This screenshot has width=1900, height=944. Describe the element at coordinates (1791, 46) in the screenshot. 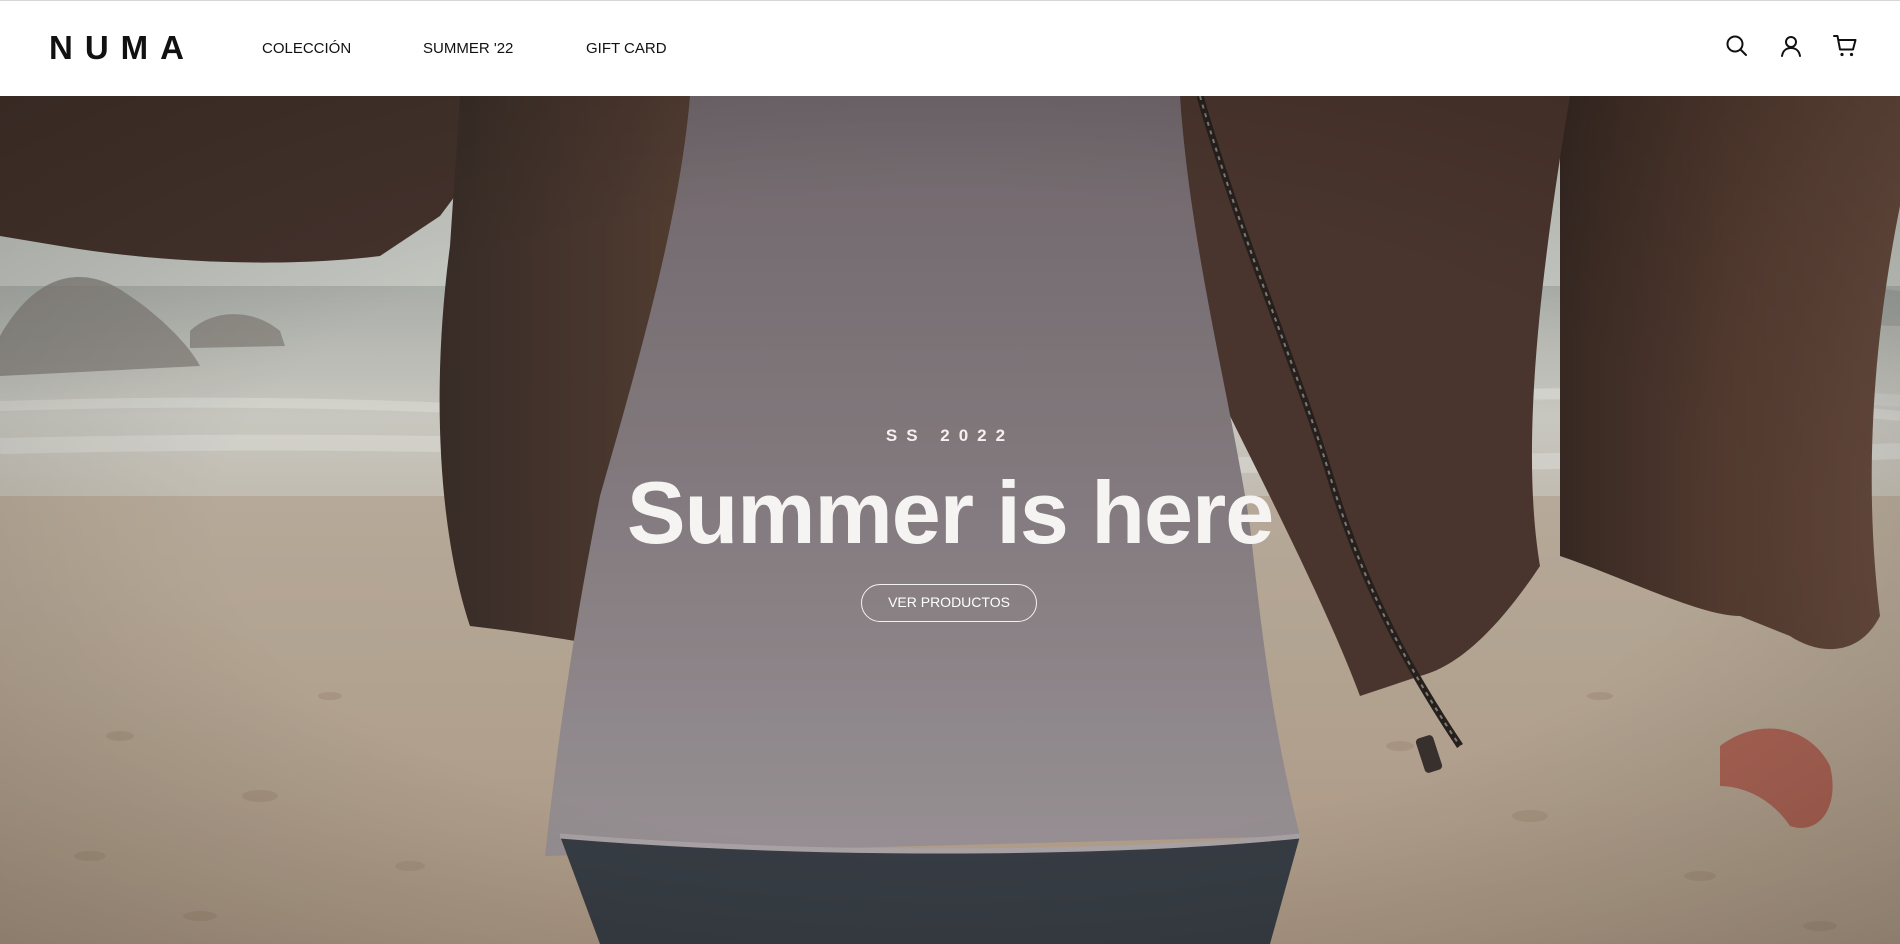

I see `account-icon` at that location.